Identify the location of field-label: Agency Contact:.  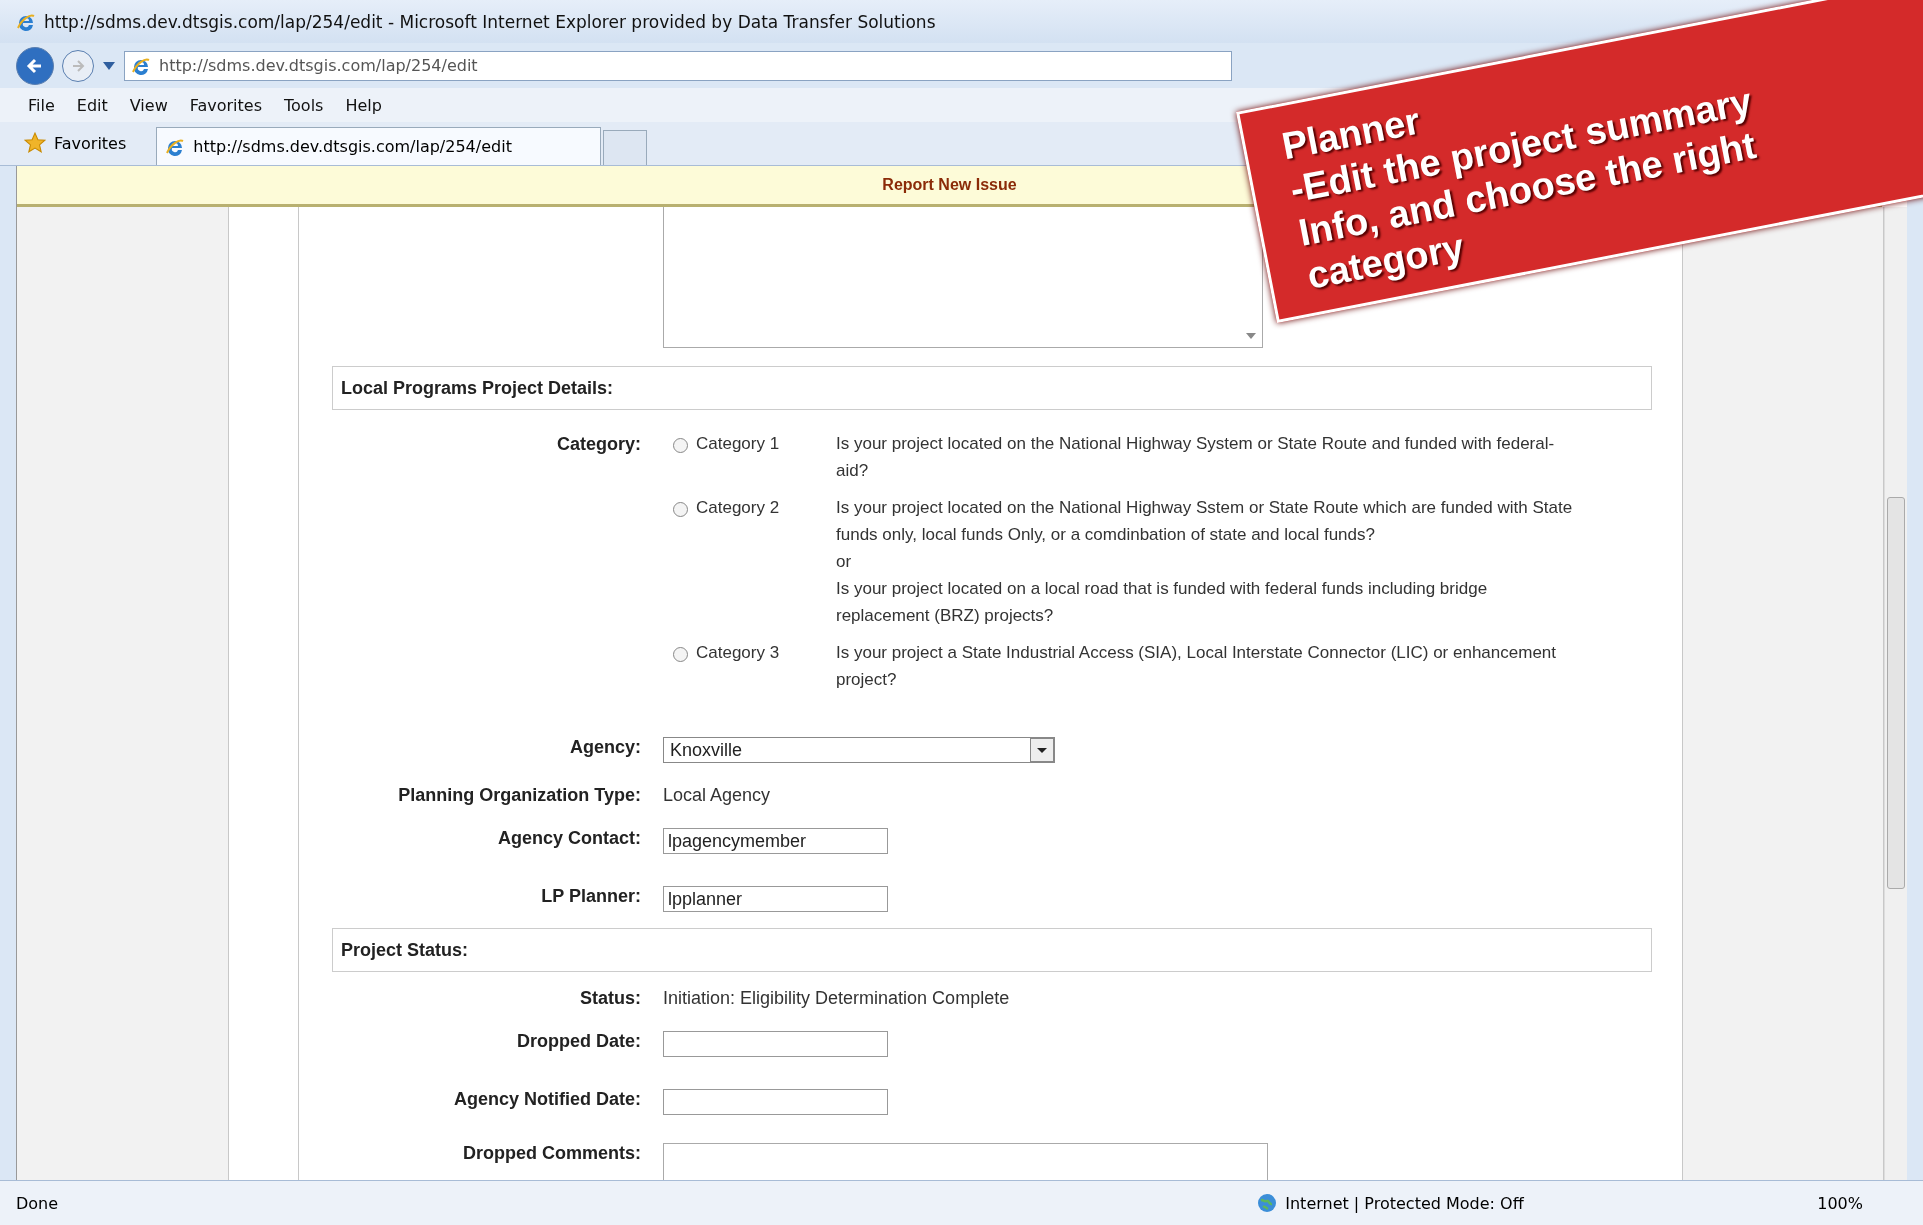
(569, 839).